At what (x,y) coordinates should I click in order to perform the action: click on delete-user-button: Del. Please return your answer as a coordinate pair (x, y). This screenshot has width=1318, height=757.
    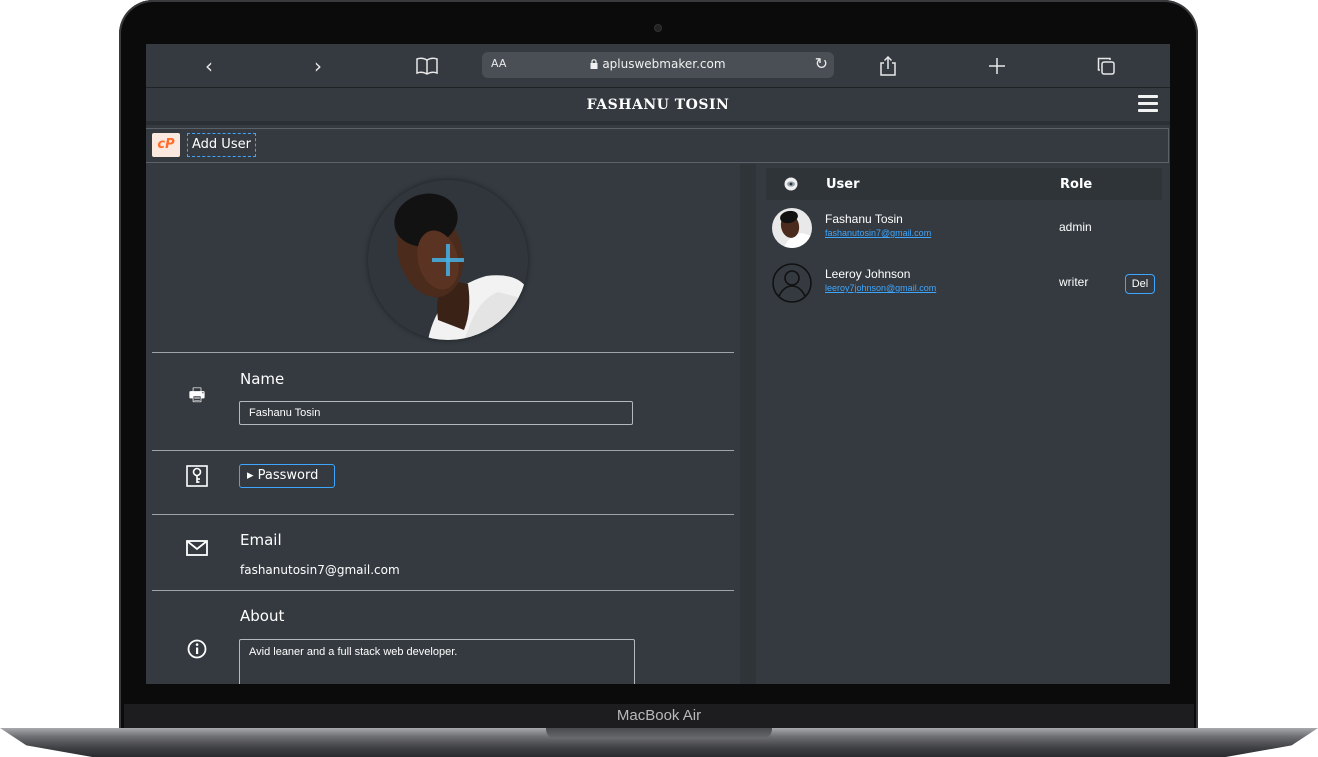
    Looking at the image, I should click on (1140, 284).